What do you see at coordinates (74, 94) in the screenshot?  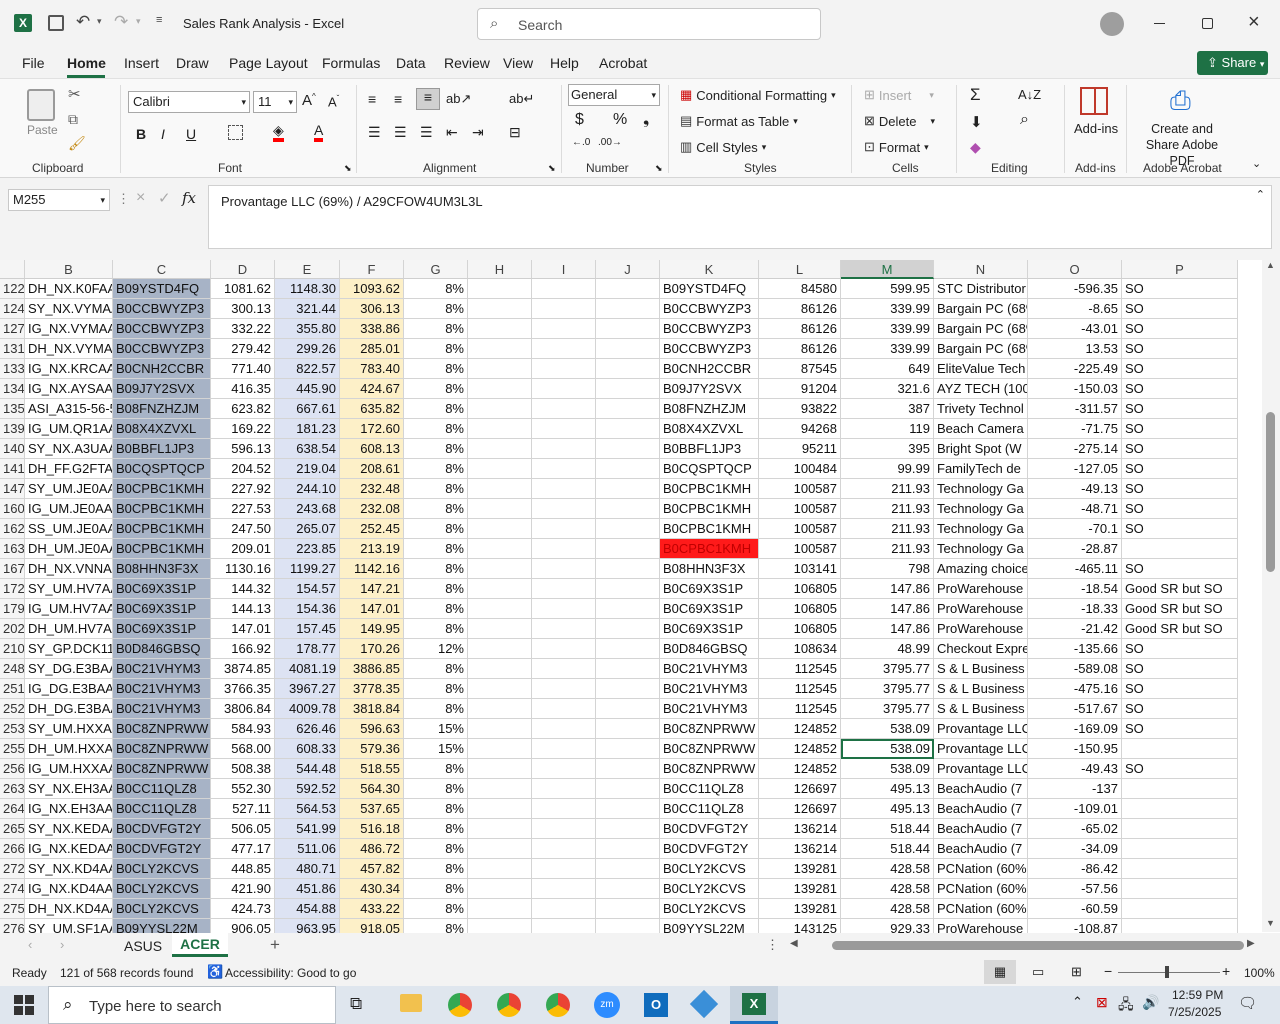 I see `cut-icon: ✂` at bounding box center [74, 94].